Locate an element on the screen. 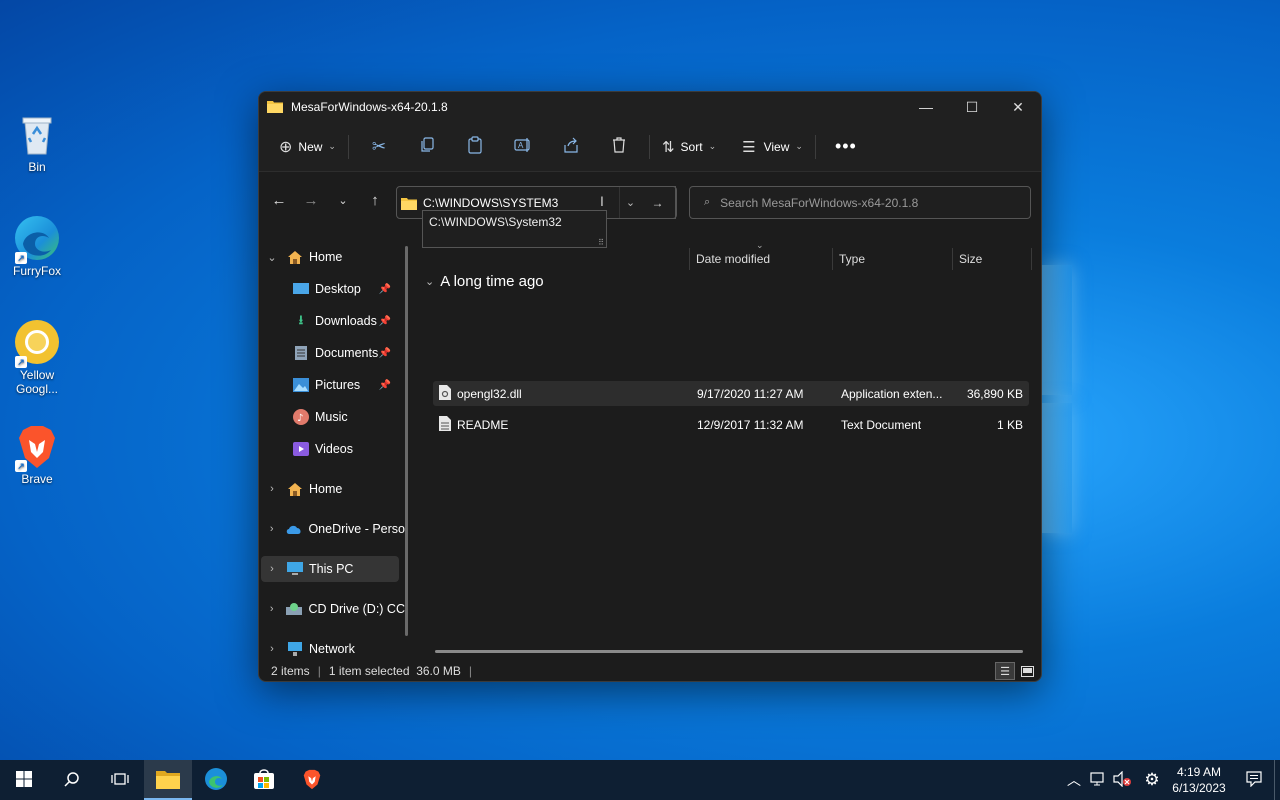 The height and width of the screenshot is (800, 1280). search-box: ⌕ Search MesaForWindows-x64-20.1.8 is located at coordinates (860, 202).